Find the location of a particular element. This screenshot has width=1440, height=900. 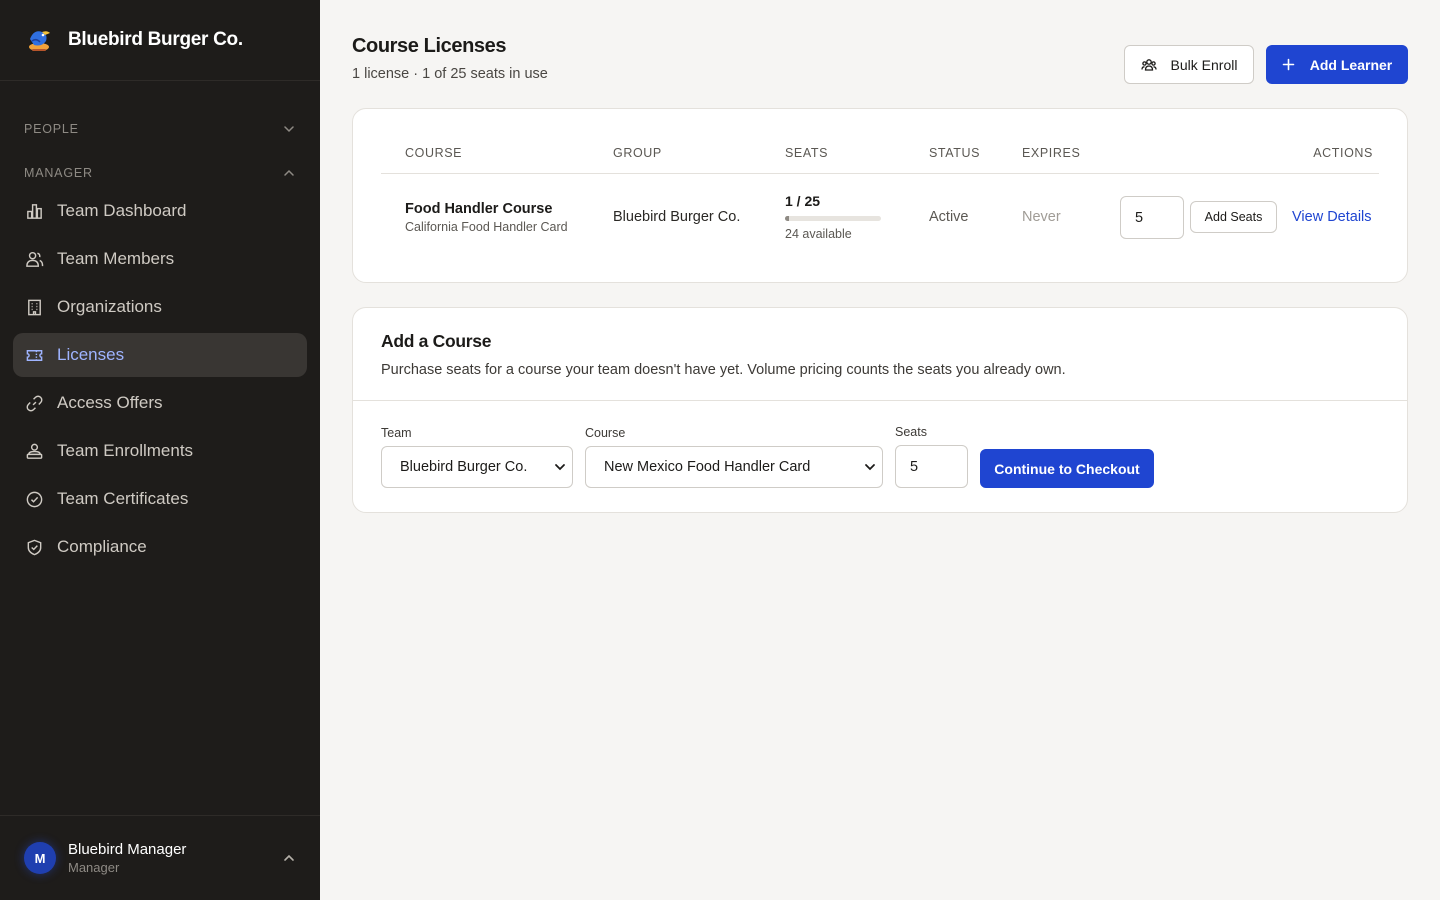

bluebird-logo-icon is located at coordinates (39, 41).